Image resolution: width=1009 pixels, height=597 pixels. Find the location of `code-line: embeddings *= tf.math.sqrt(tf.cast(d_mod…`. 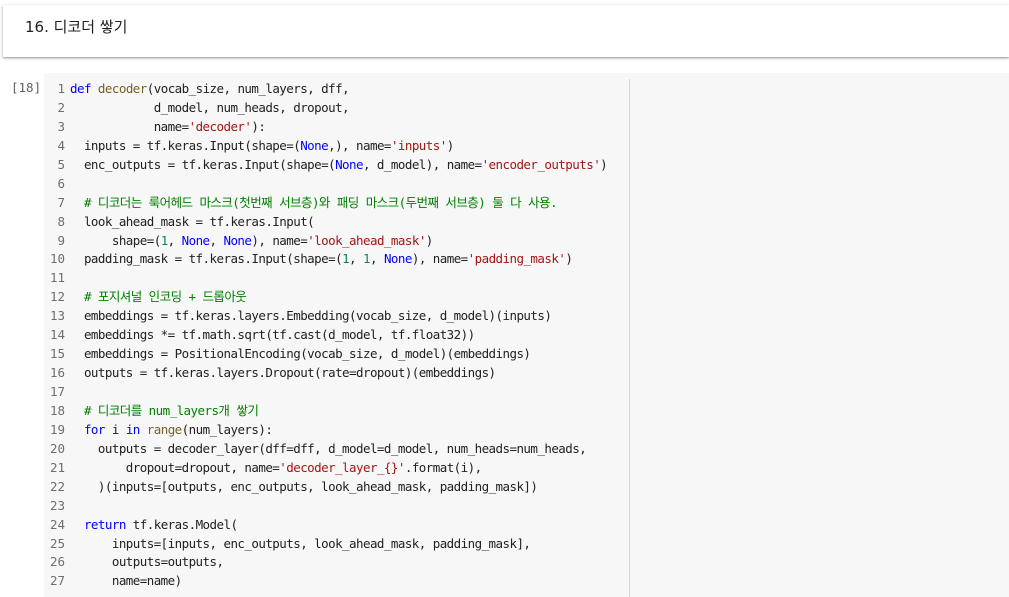

code-line: embeddings *= tf.math.sqrt(tf.cast(d_mod… is located at coordinates (338, 335).